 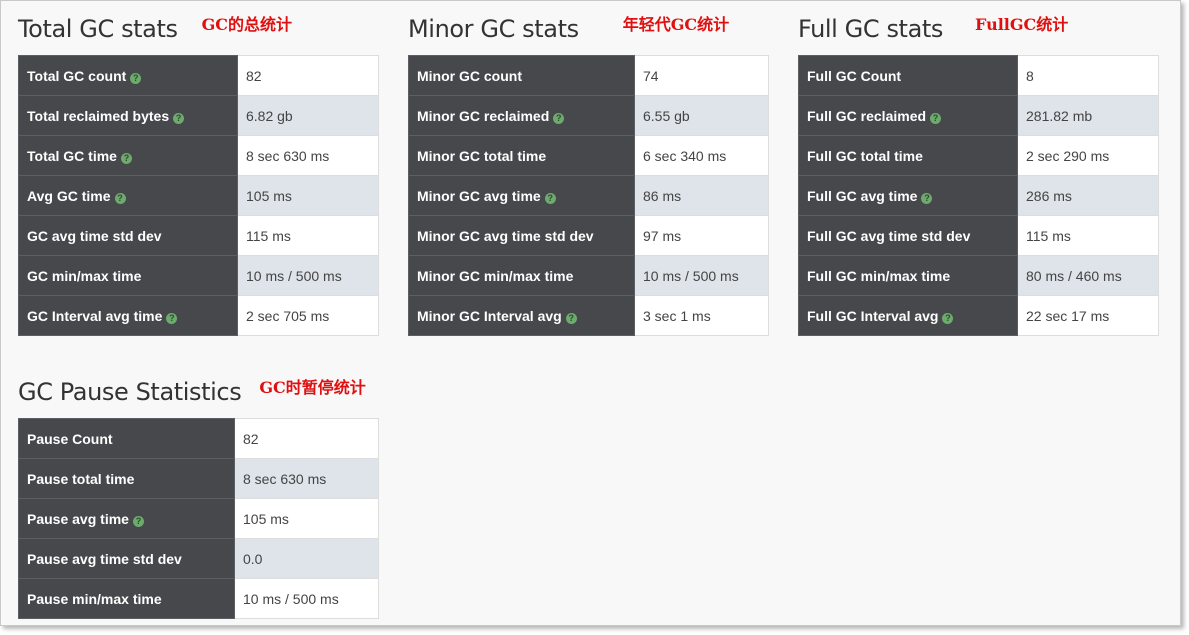 I want to click on stat-label: Full GC total time, so click(x=908, y=155).